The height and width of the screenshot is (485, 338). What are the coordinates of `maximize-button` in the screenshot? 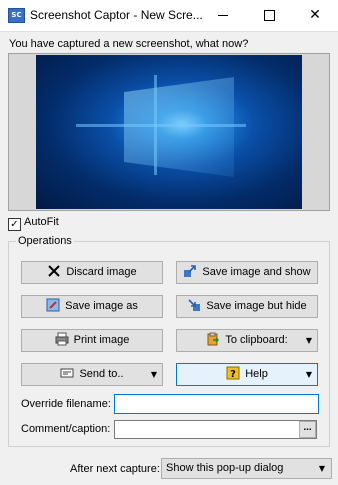 It's located at (269, 15).